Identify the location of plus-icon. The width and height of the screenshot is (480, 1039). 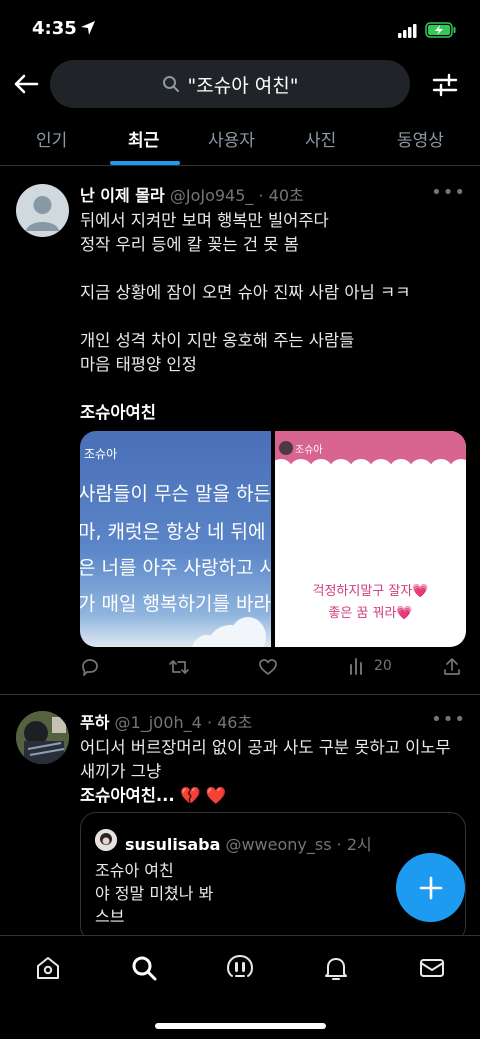
(430, 887).